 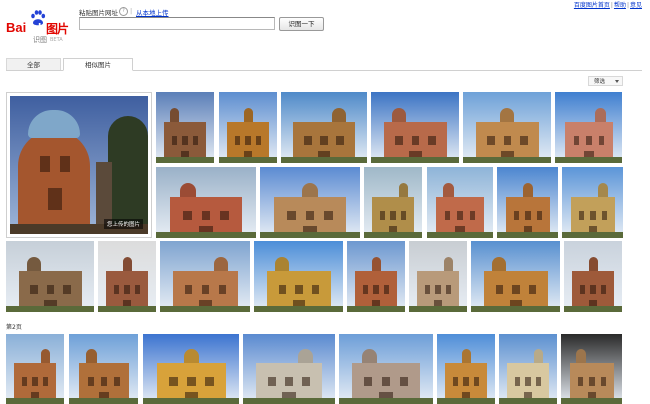 I want to click on logo-beta-text: BETA, so click(x=56, y=40).